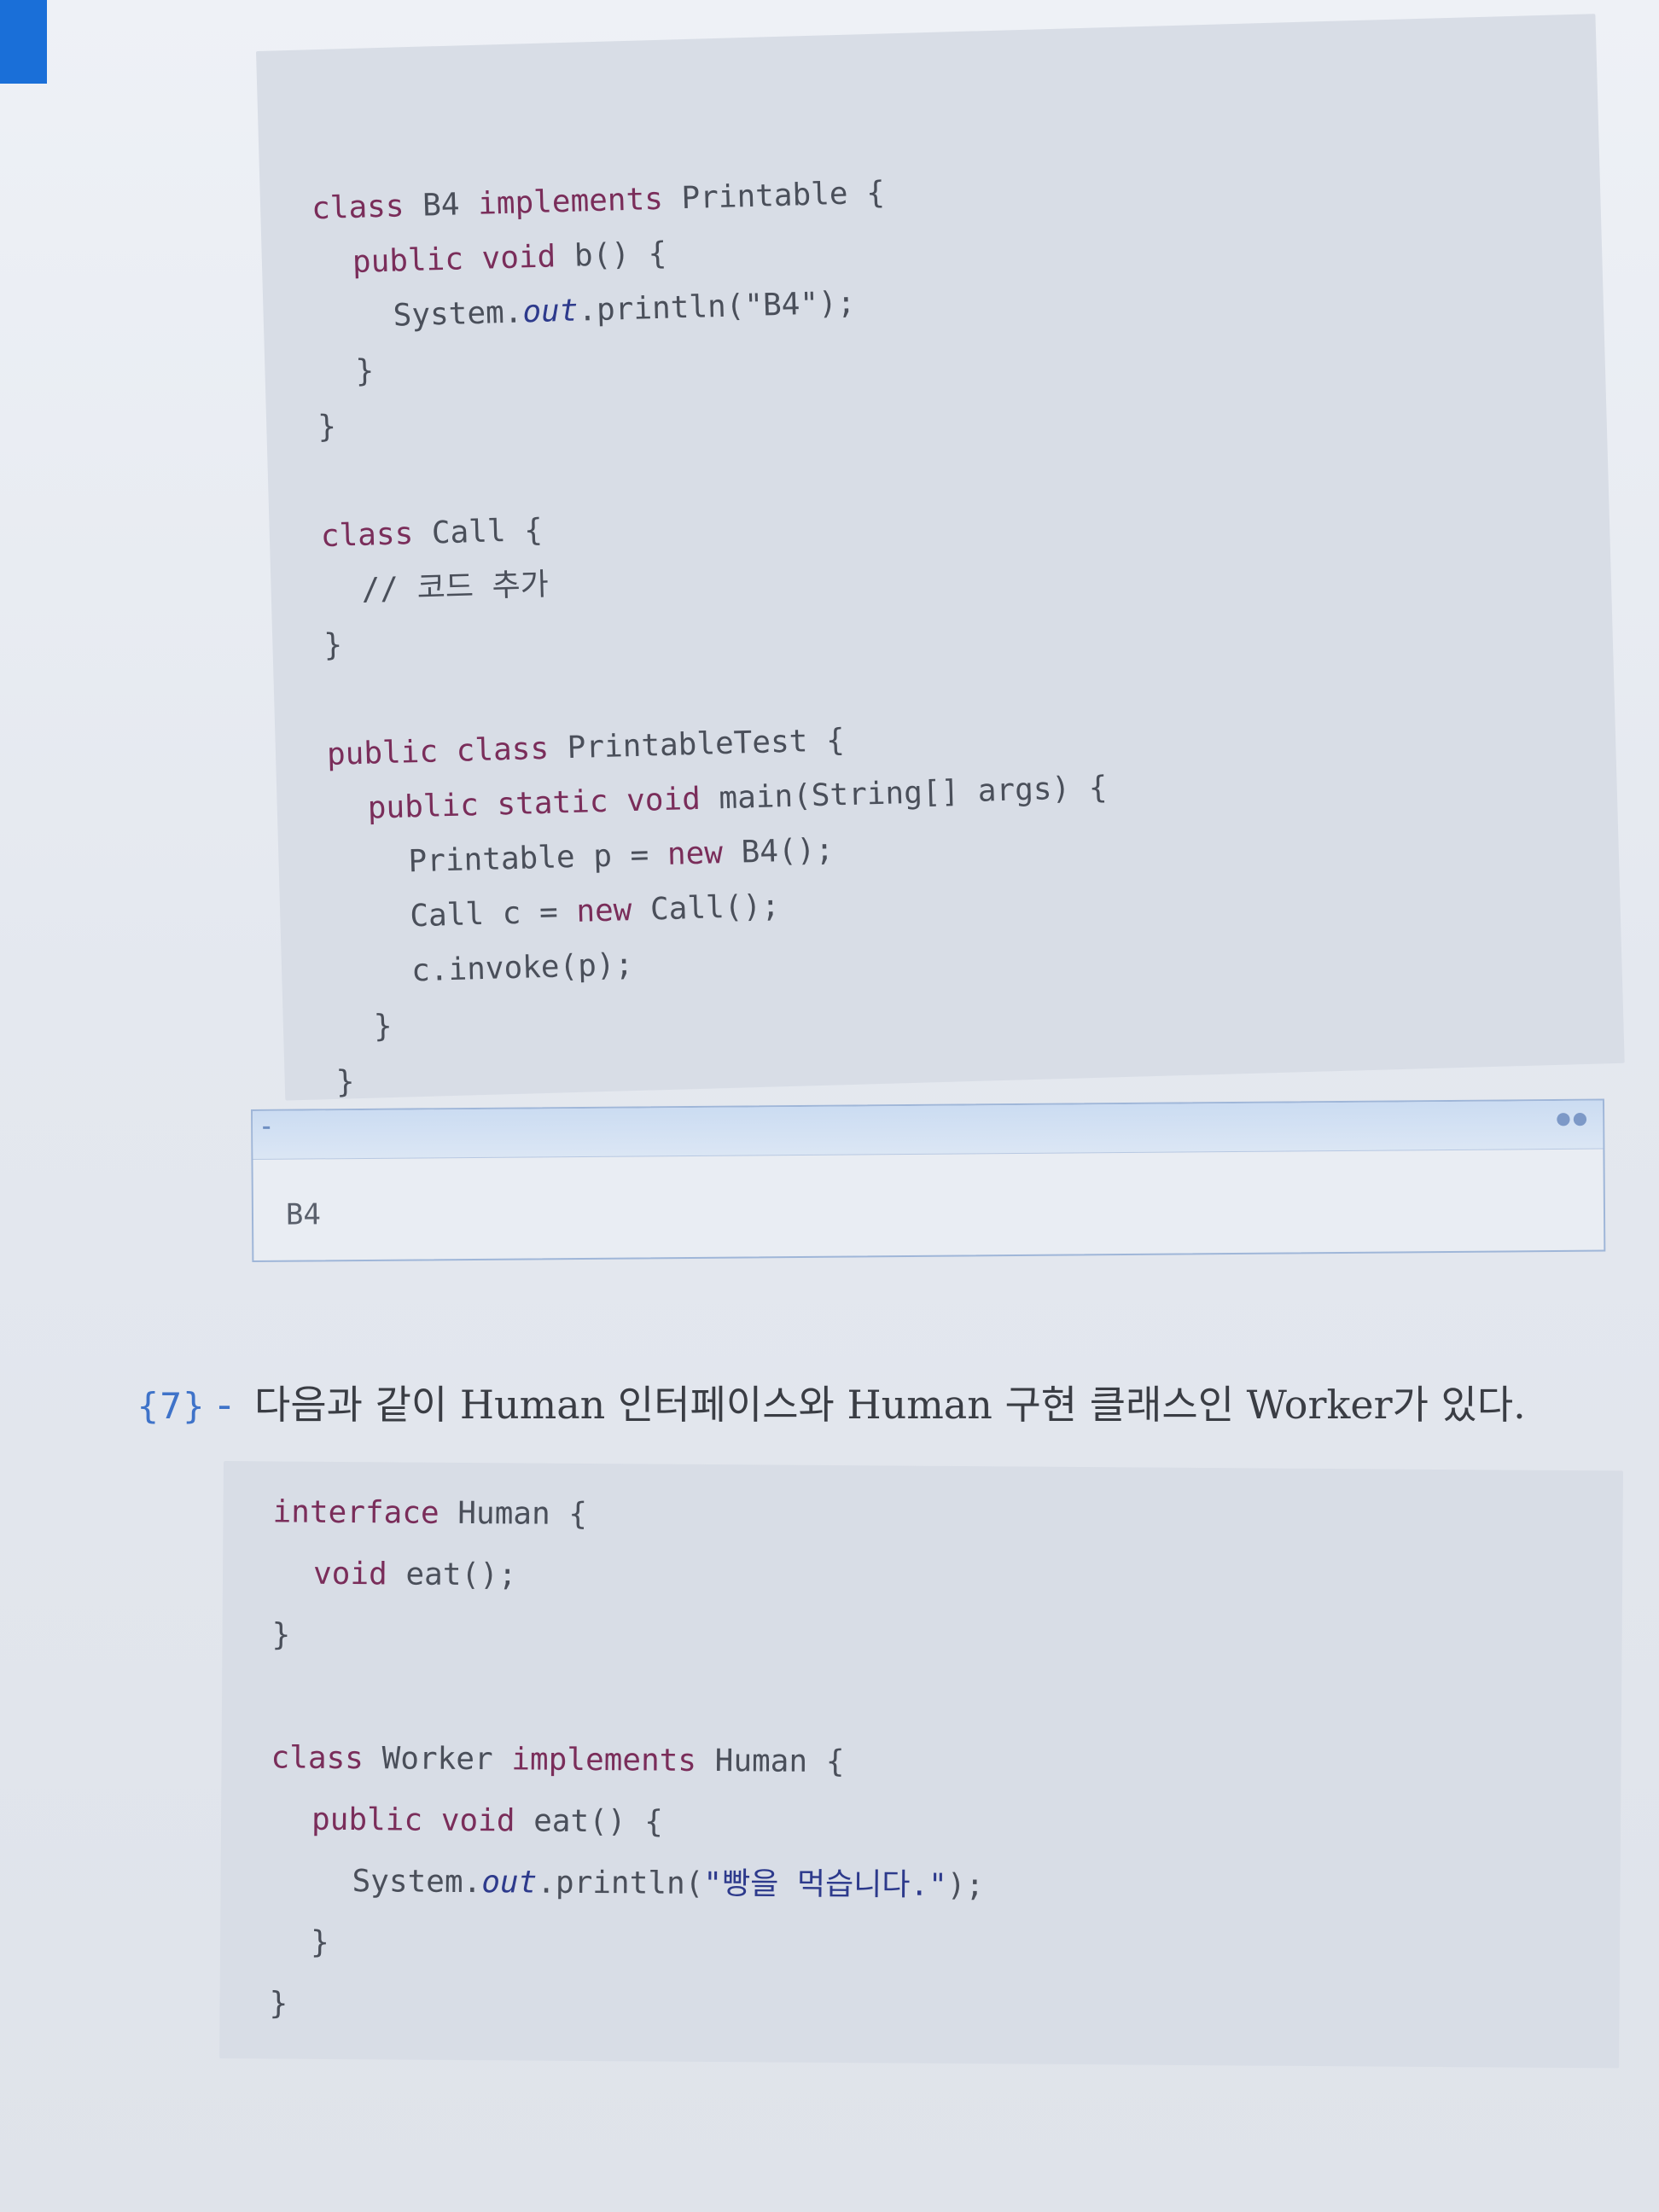 The image size is (1659, 2212). I want to click on code-line: public static void main(String[] args) {, so click(737, 798).